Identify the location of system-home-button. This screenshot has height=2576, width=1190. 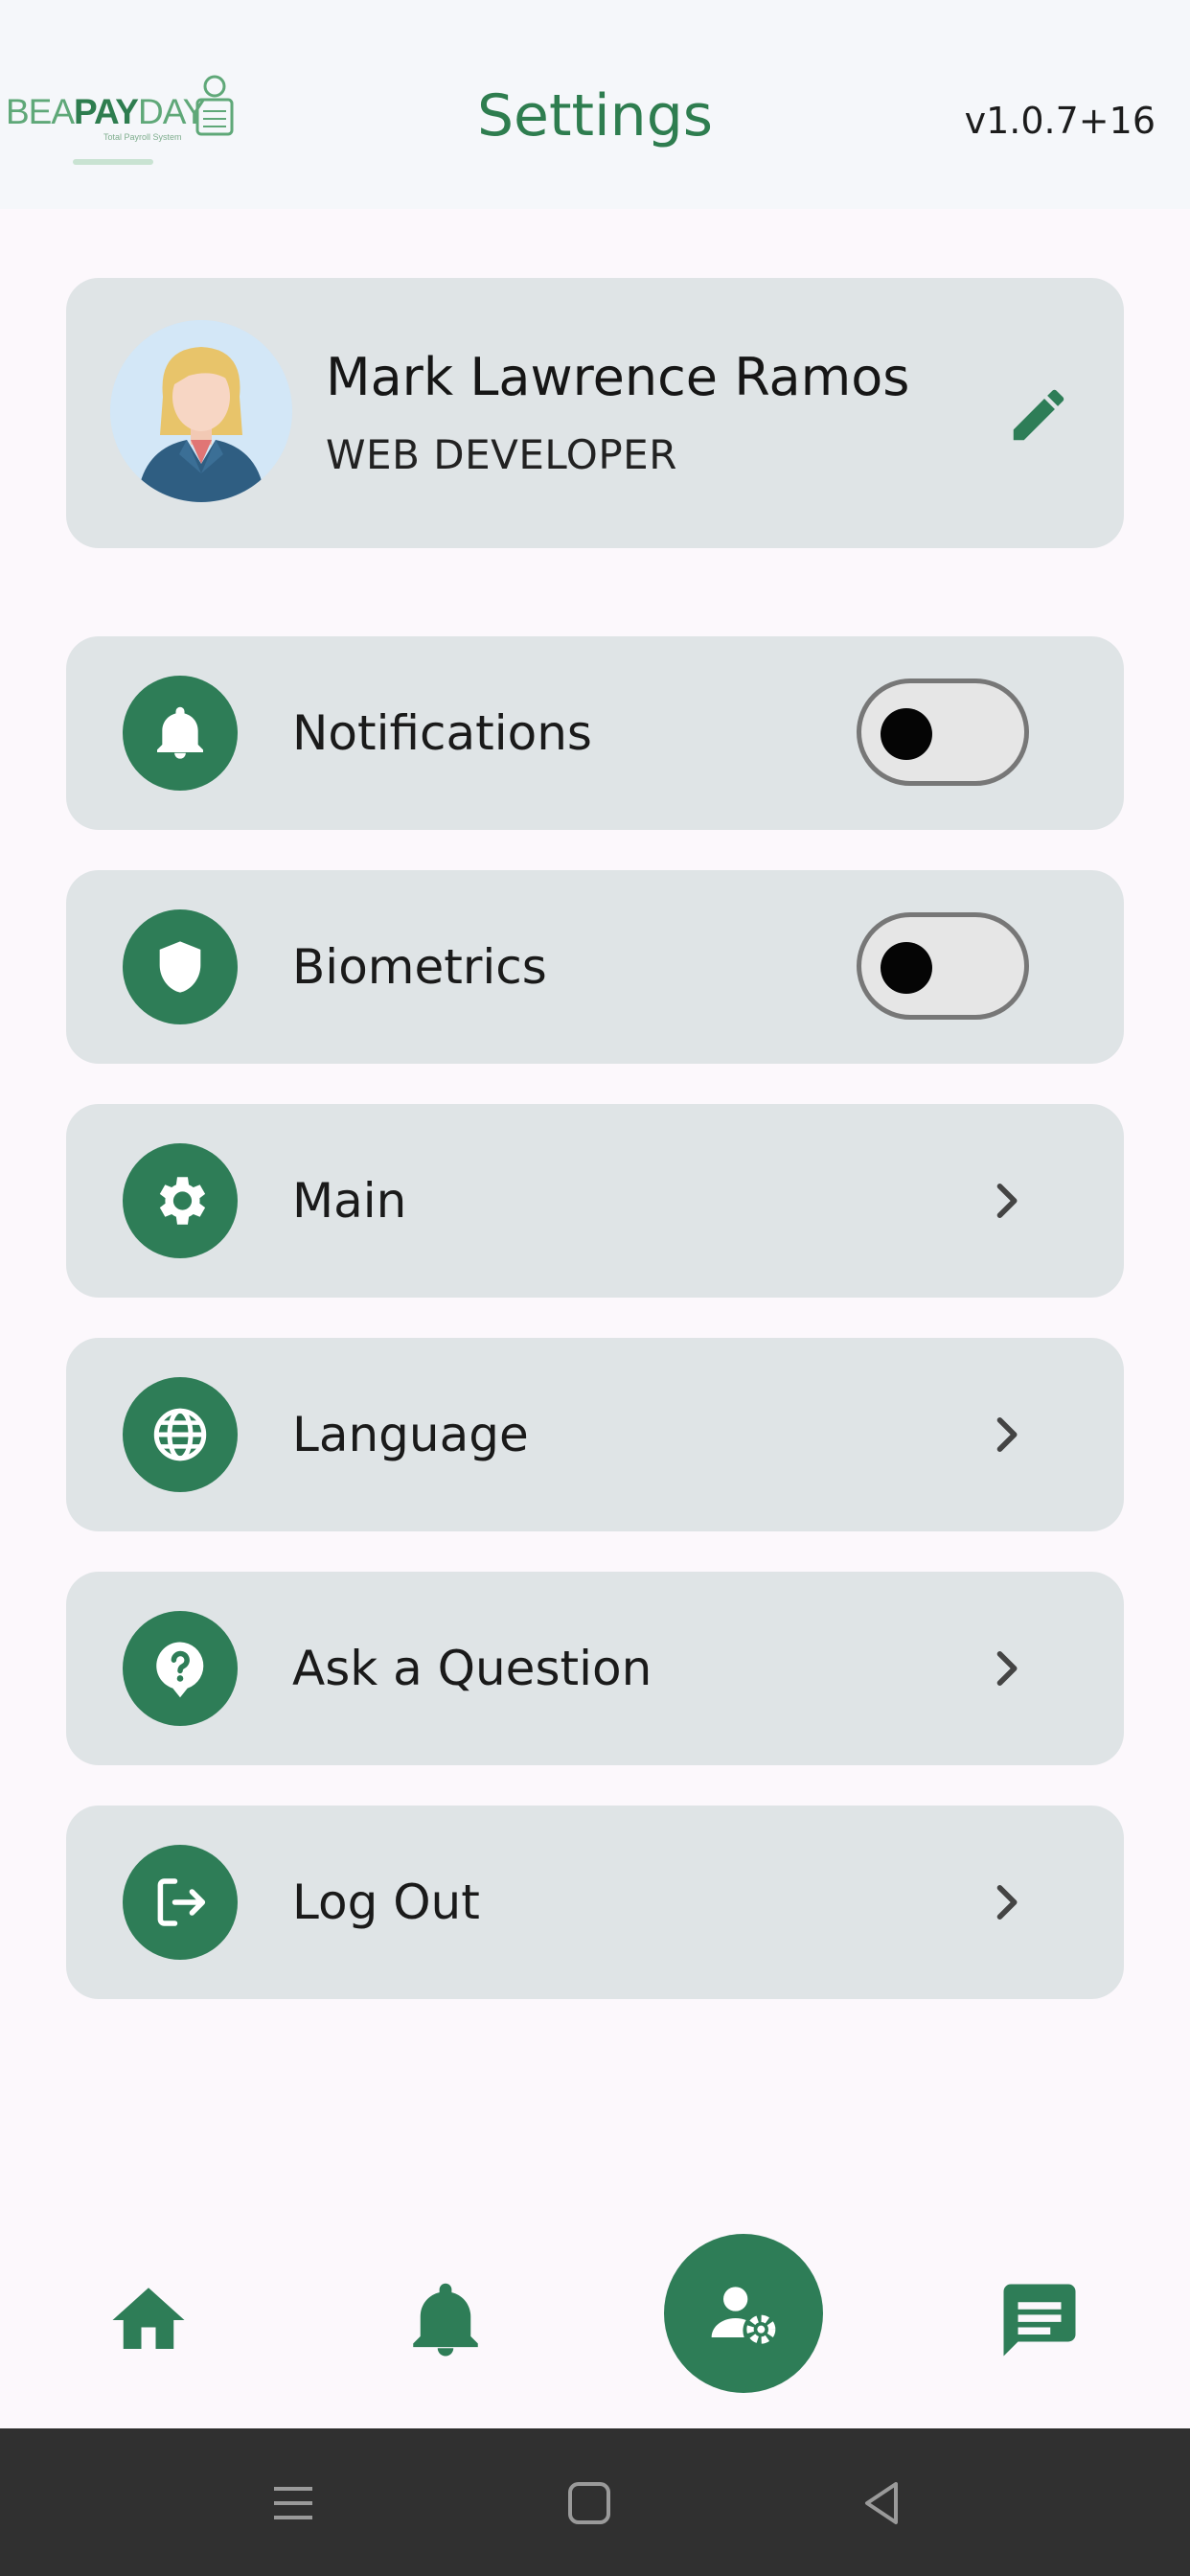
(590, 2503).